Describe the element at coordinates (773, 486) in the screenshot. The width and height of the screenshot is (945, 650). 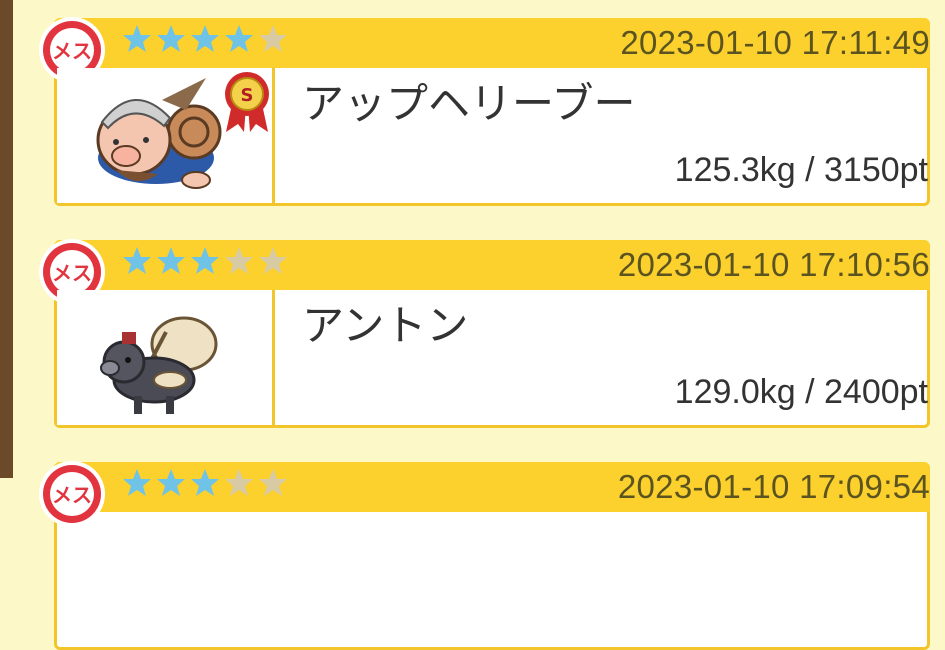
I see `timestamp: 2023-01-10 17:09:54` at that location.